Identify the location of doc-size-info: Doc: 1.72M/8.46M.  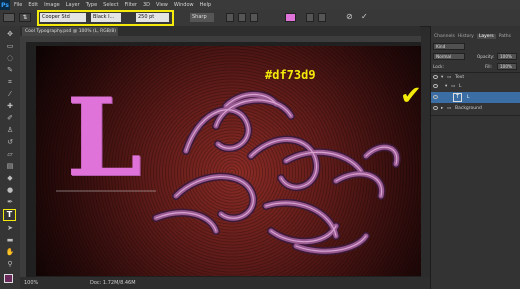
(113, 283).